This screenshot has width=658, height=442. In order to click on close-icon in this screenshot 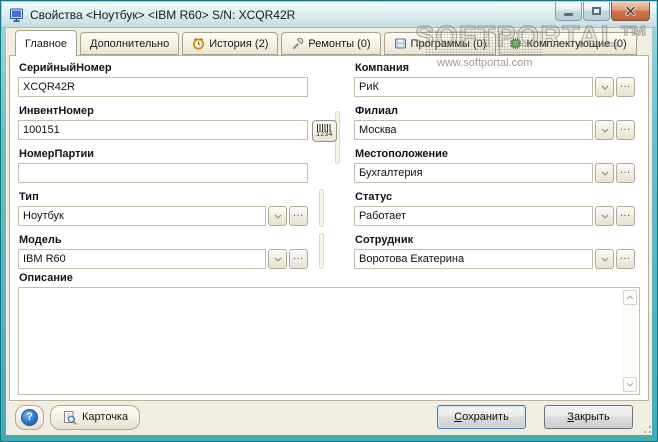, I will do `click(630, 11)`.